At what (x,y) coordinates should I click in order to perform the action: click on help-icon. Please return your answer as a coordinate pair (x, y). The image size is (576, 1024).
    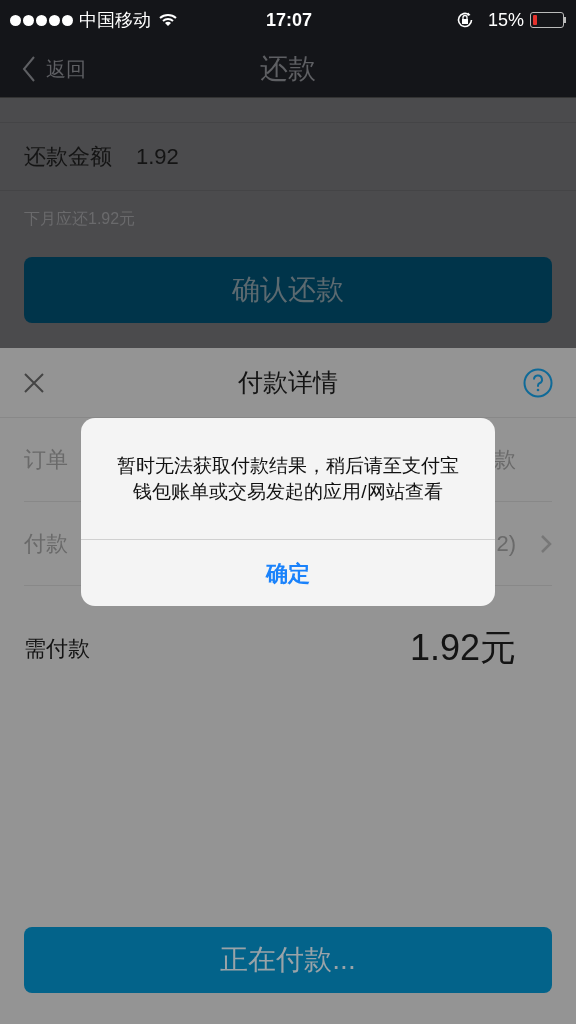
    Looking at the image, I should click on (538, 382).